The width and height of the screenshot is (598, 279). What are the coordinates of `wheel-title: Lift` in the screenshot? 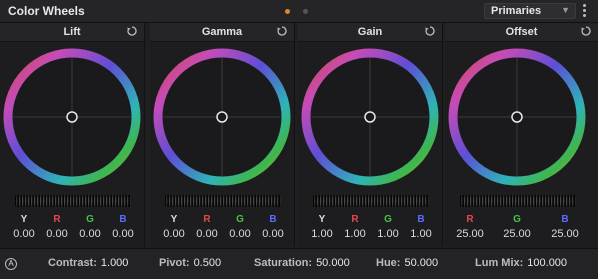 It's located at (72, 32).